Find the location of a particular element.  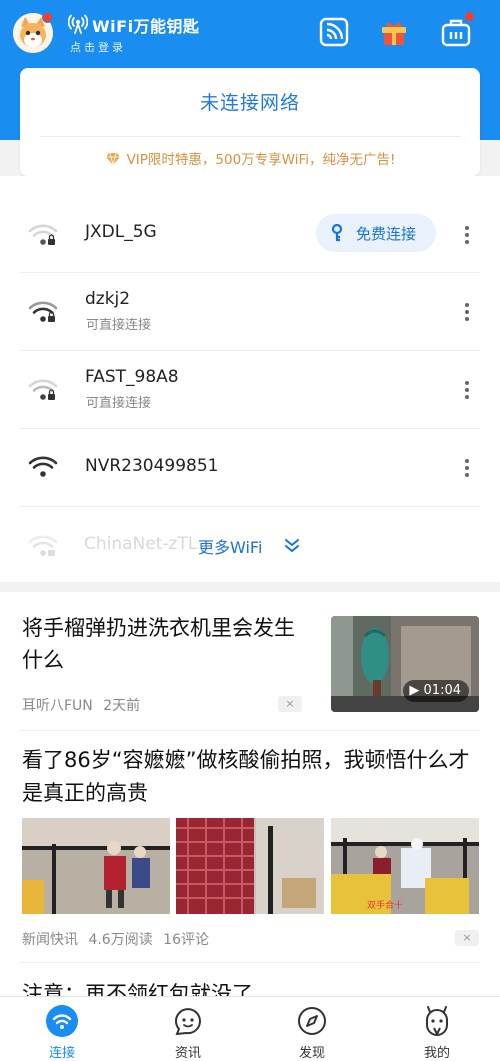

tab-news: 资讯 is located at coordinates (188, 1029).